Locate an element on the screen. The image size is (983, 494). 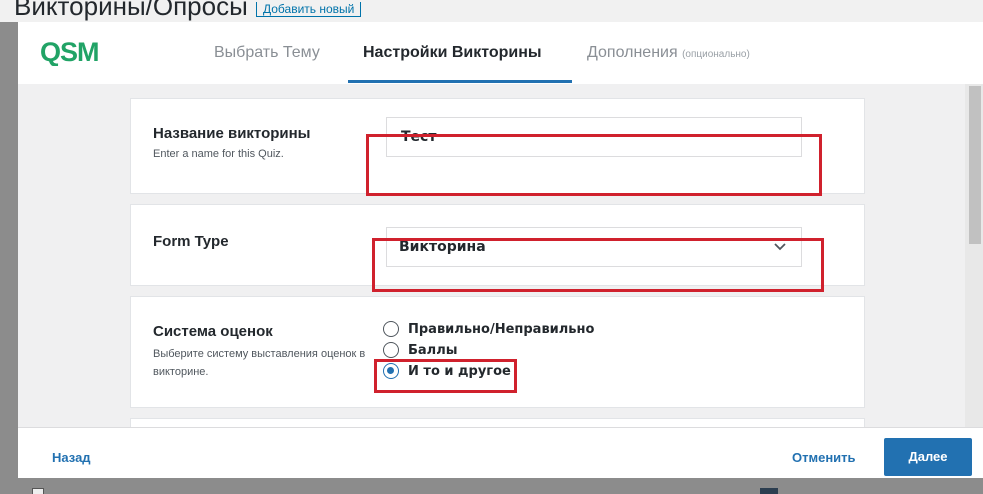
tab-addons: Дополнения (опционально) is located at coordinates (668, 53).